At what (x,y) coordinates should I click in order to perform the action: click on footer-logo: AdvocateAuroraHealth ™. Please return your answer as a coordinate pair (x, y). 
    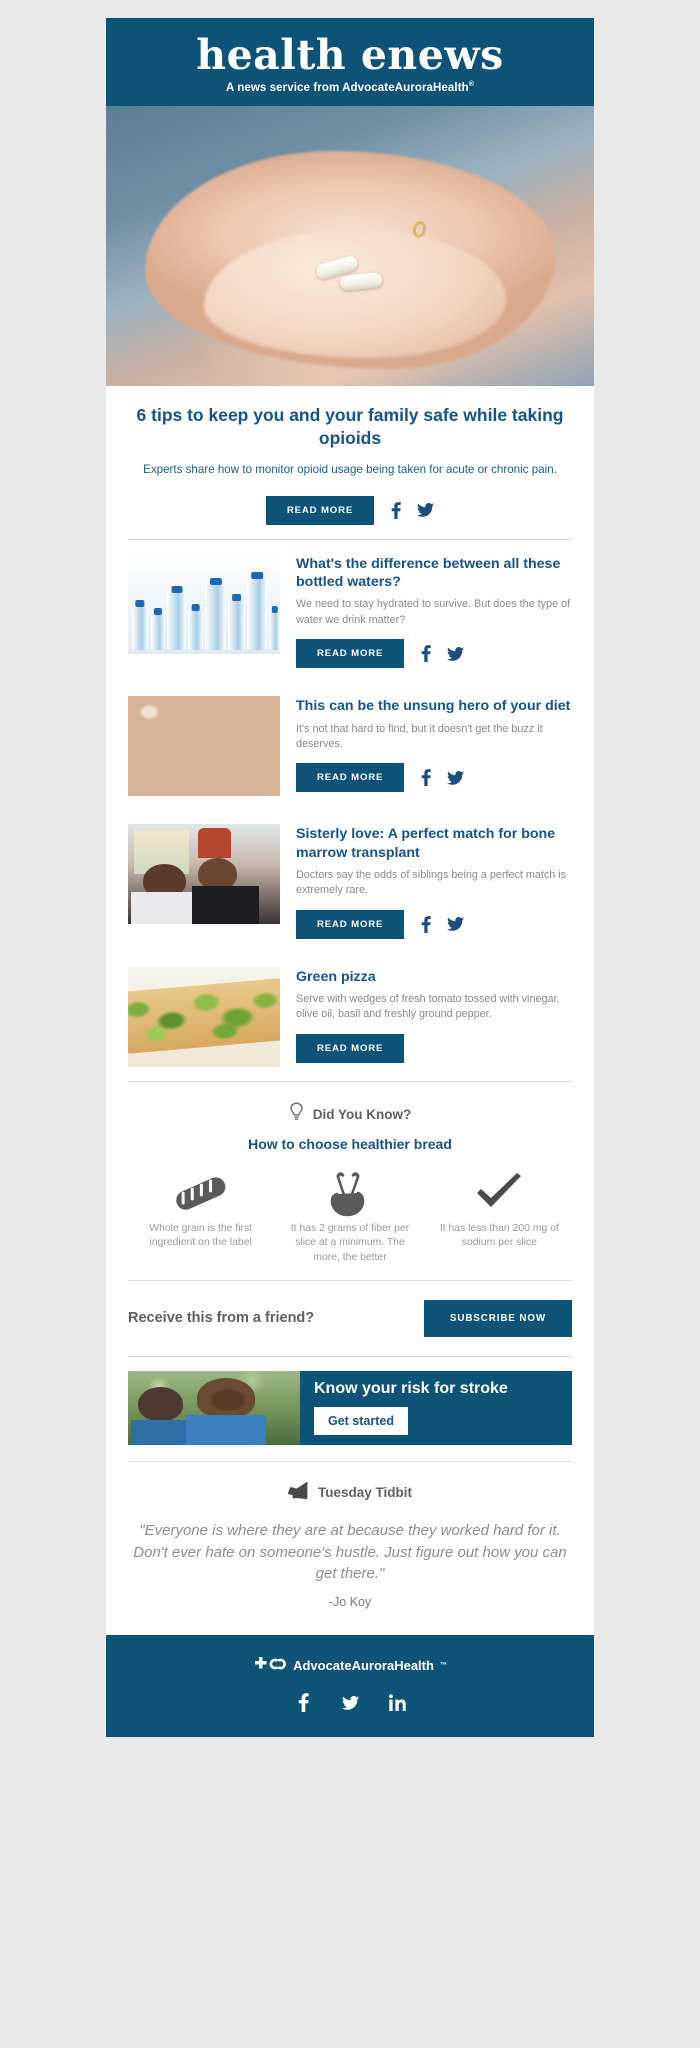
    Looking at the image, I should click on (350, 1665).